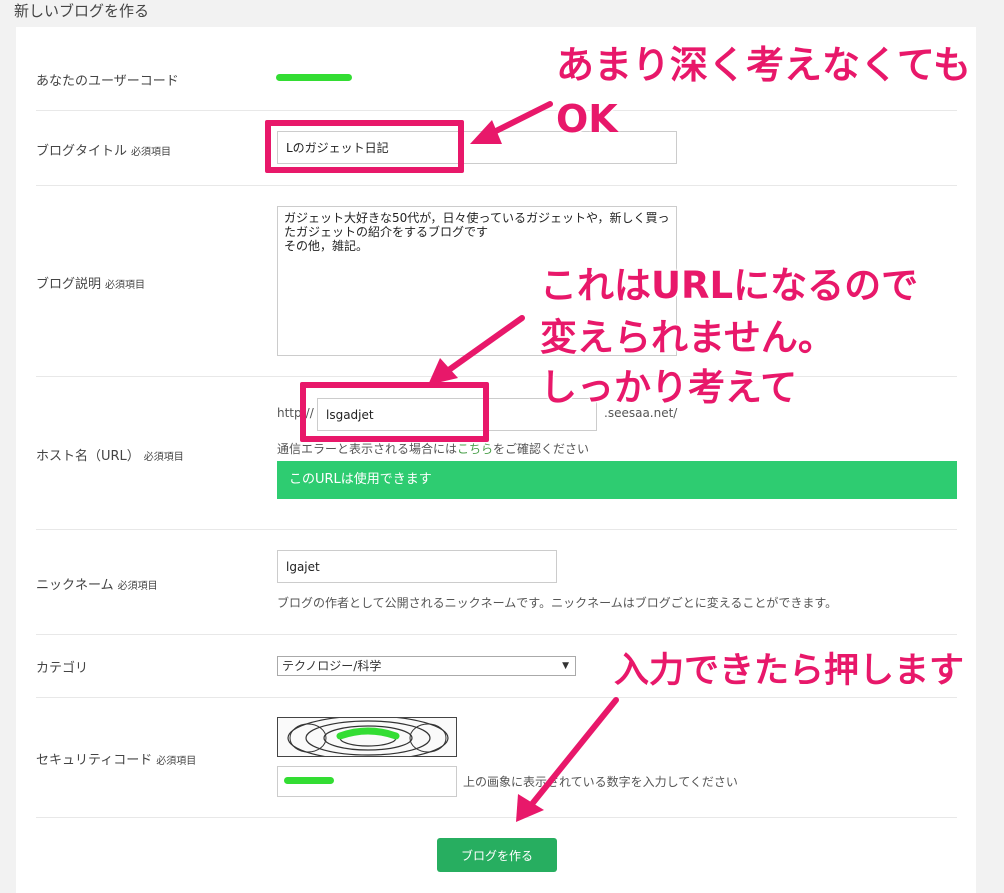  What do you see at coordinates (687, 337) in the screenshot?
I see `annotation-url-note-2: 変えられません。` at bounding box center [687, 337].